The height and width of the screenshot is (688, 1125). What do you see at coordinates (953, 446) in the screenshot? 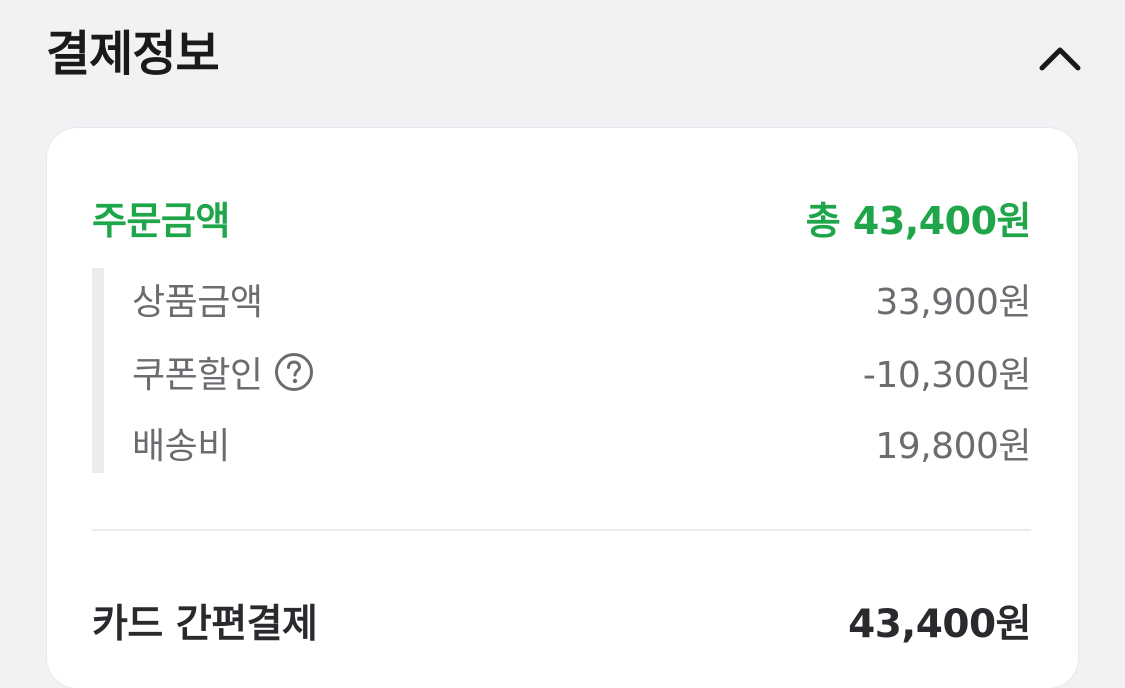
I see `shipping-fee-value: 19,800원` at bounding box center [953, 446].